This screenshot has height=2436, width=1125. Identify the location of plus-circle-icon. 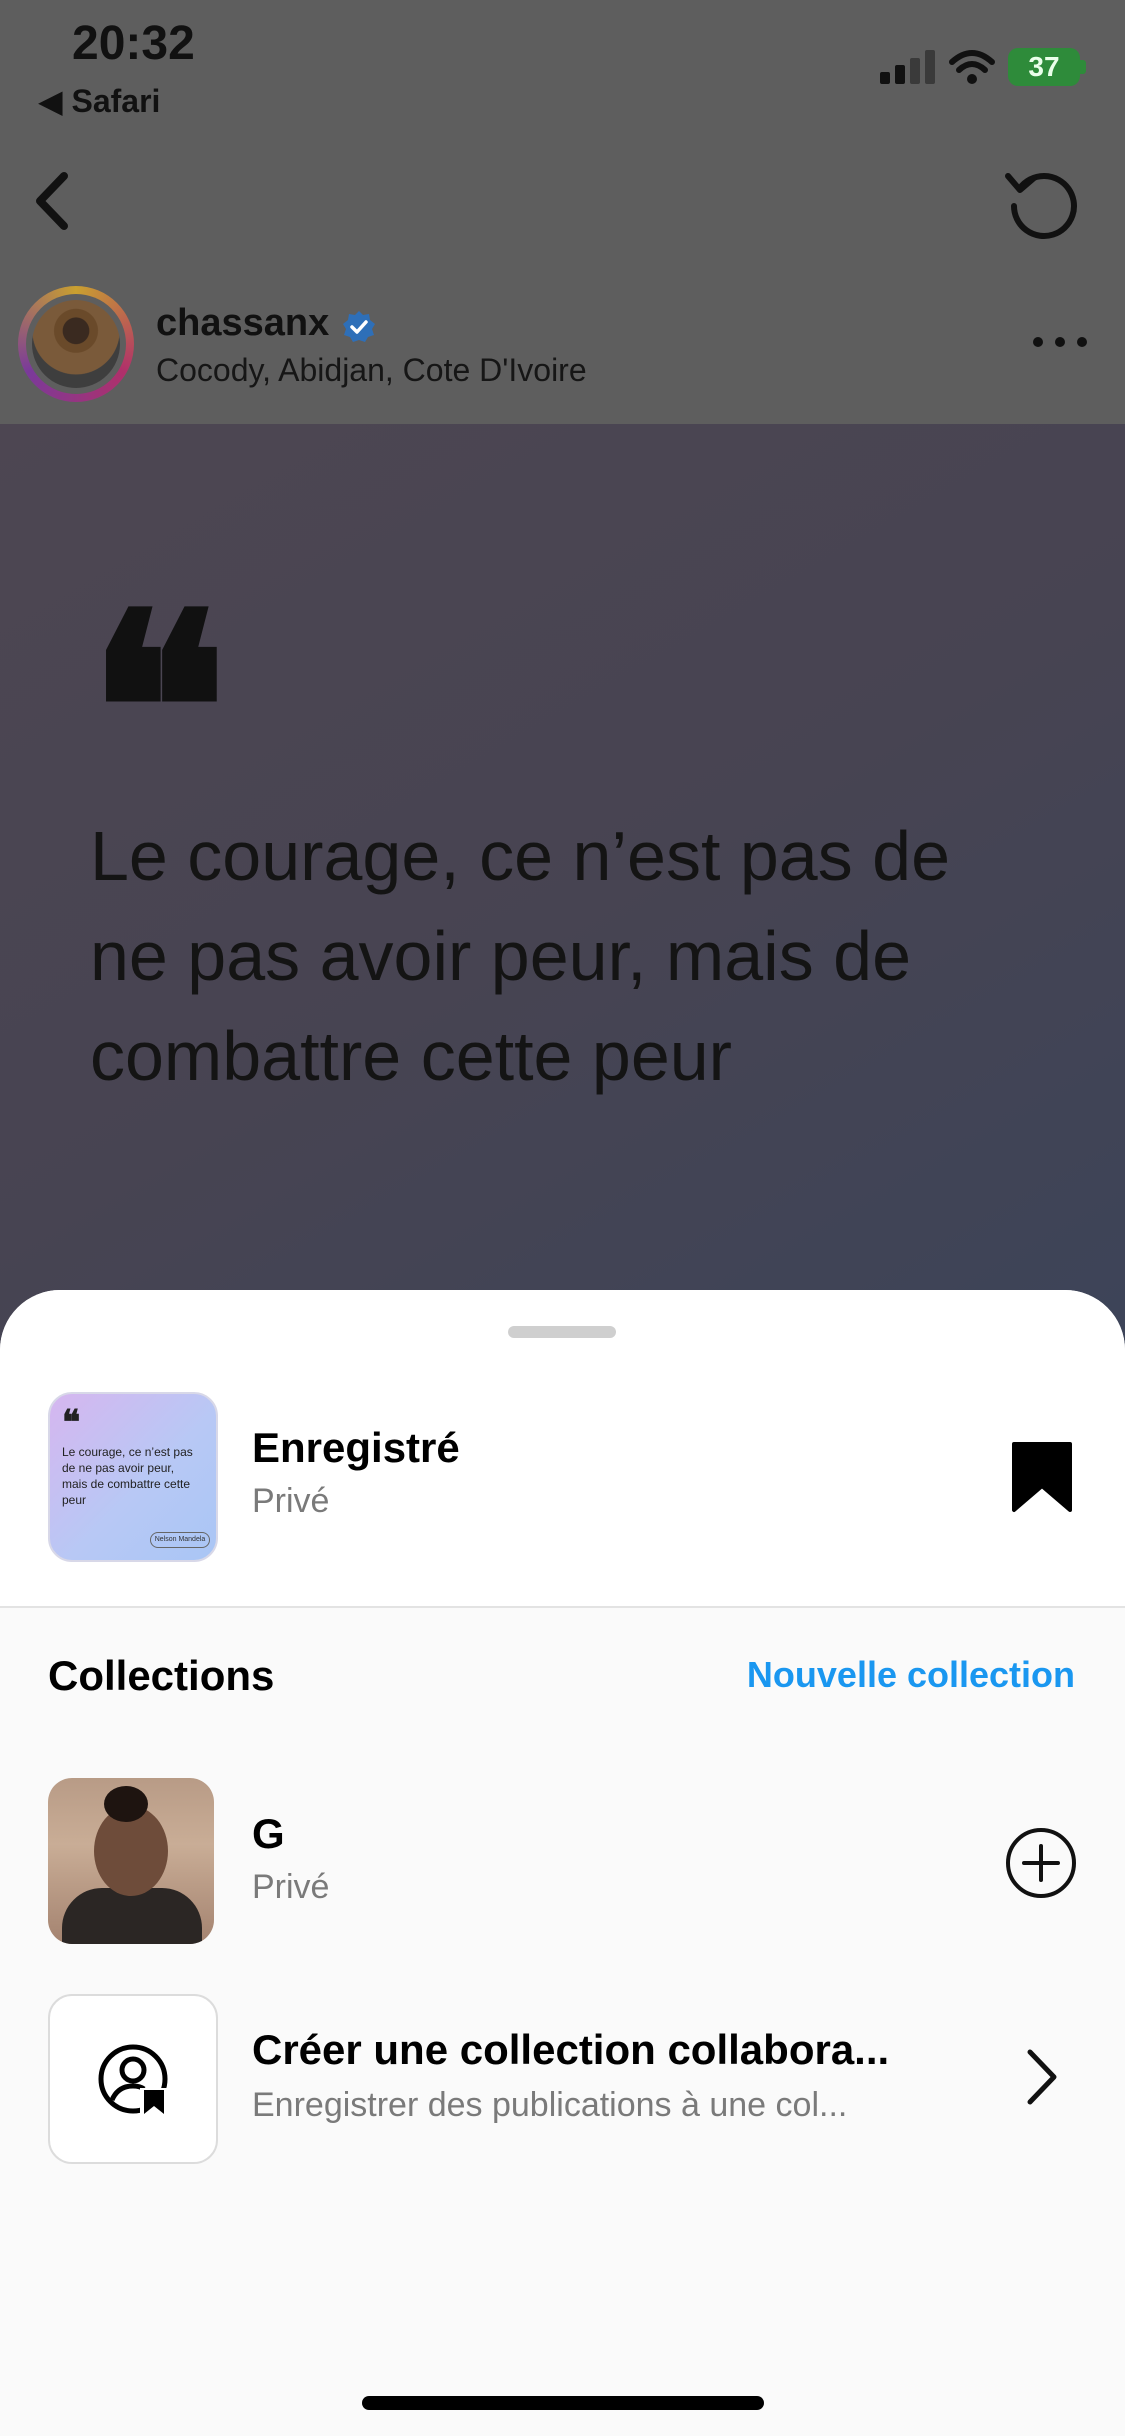
(1041, 1863).